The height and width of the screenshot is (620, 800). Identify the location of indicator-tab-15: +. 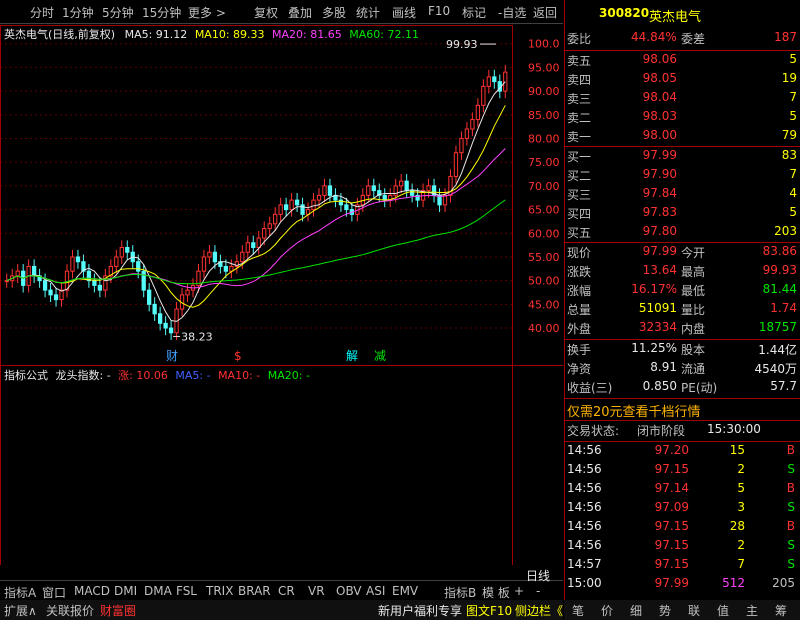
(519, 591).